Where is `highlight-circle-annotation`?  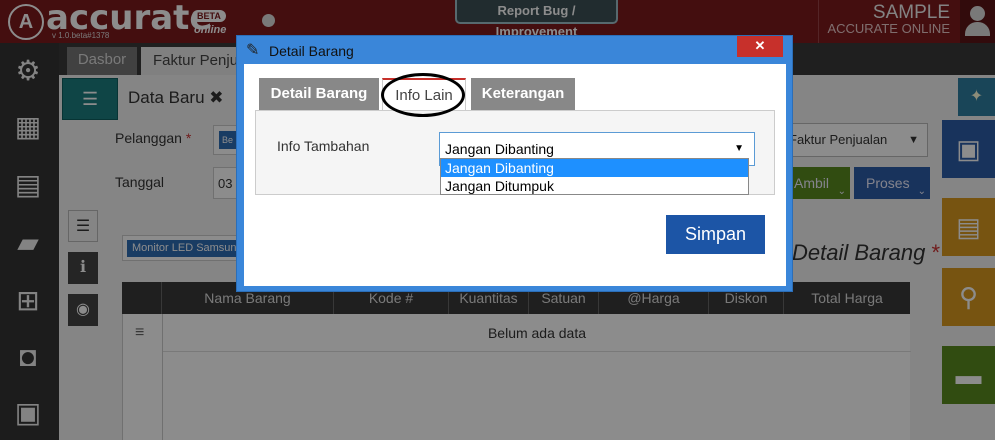 highlight-circle-annotation is located at coordinates (423, 95).